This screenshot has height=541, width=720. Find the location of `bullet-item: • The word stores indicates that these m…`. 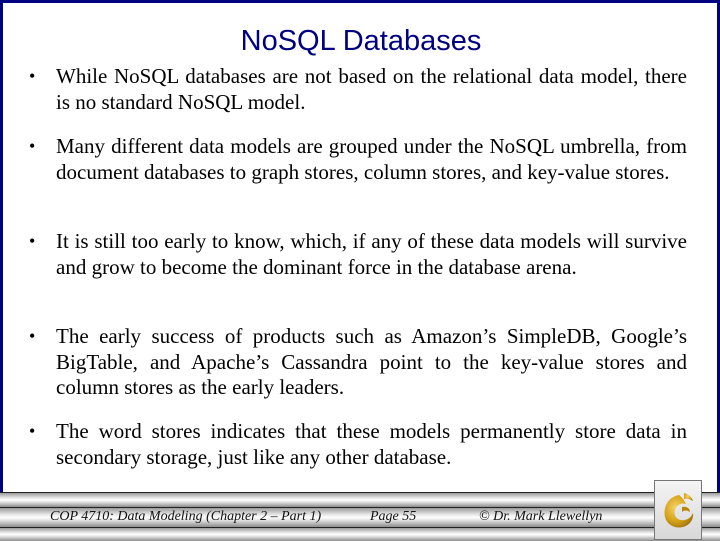

bullet-item: • The word stores indicates that these m… is located at coordinates (358, 444).